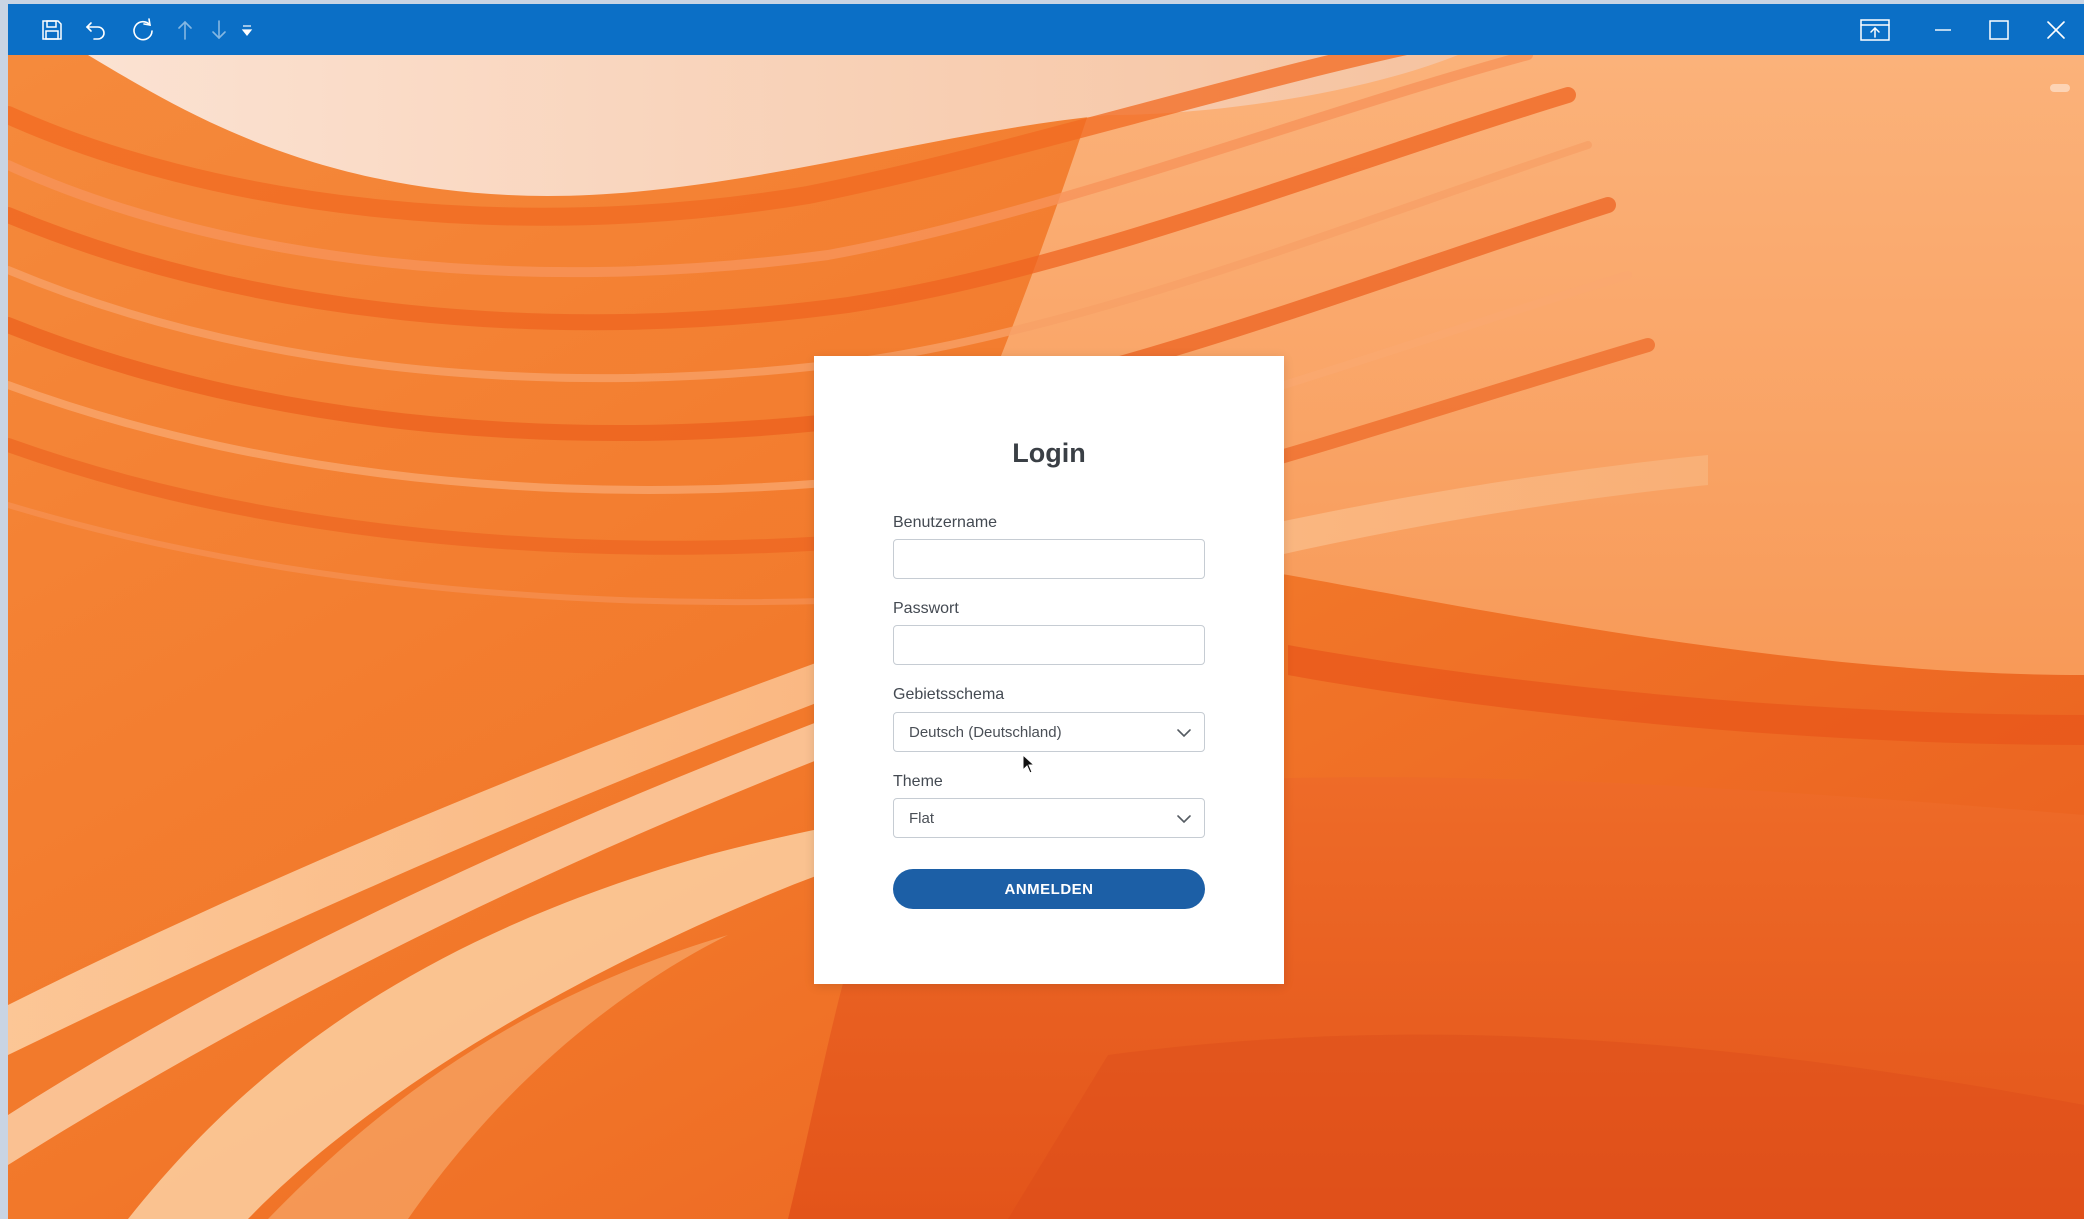 Image resolution: width=2084 pixels, height=1219 pixels. Describe the element at coordinates (985, 732) in the screenshot. I see `locale-selected-value: Deutsch (Deutschland)` at that location.